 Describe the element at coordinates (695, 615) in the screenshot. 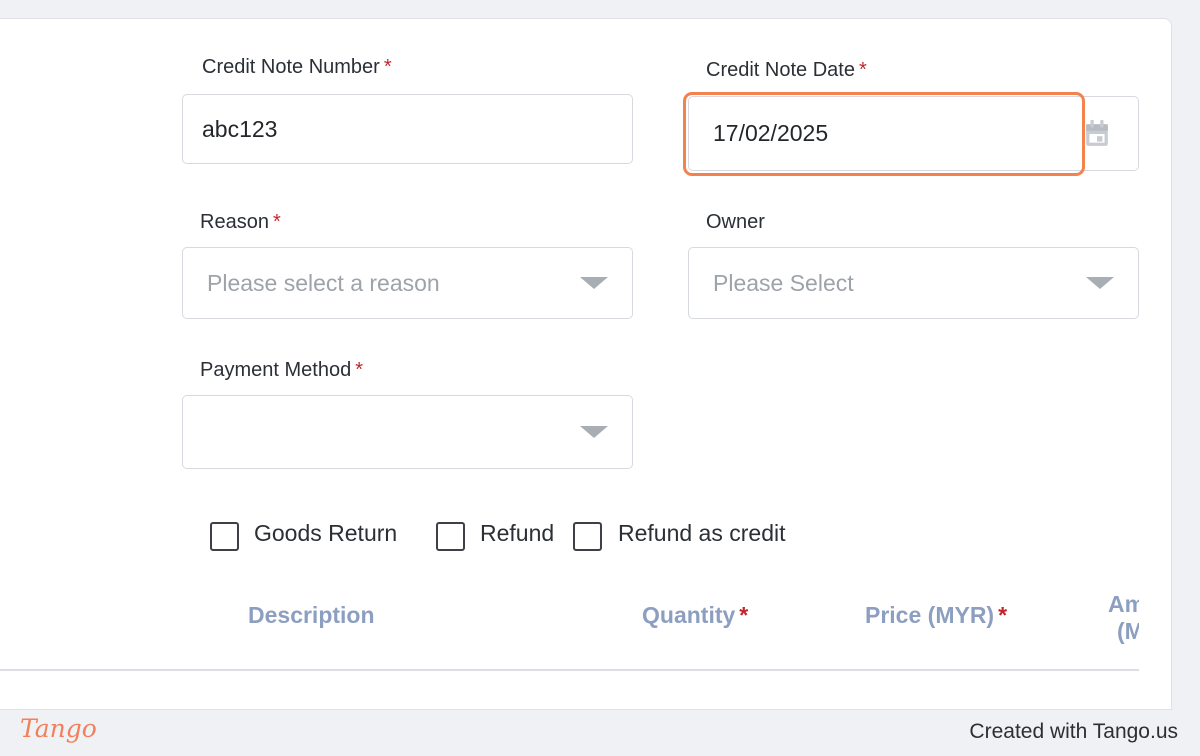

I see `table-header-quantity: Quantity *` at that location.